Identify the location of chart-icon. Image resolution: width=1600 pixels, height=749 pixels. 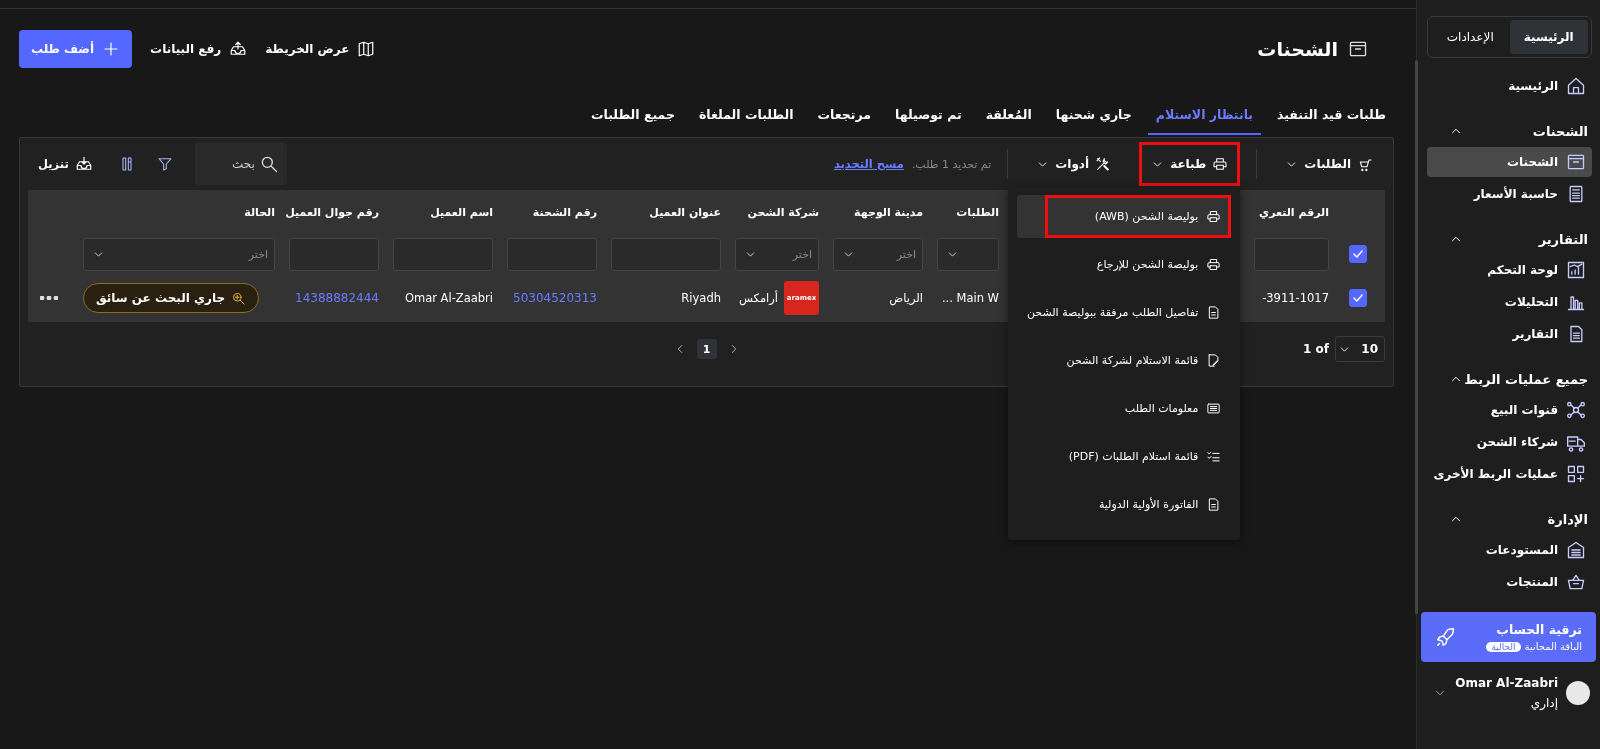
(1576, 270).